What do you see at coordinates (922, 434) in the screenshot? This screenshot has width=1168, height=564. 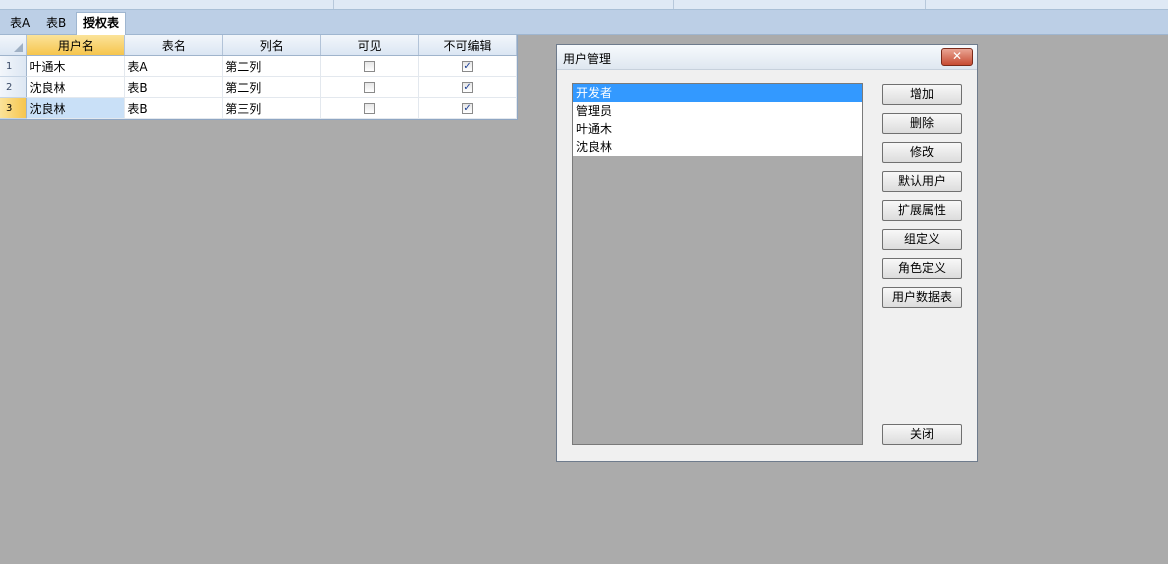 I see `close-button: 关闭` at bounding box center [922, 434].